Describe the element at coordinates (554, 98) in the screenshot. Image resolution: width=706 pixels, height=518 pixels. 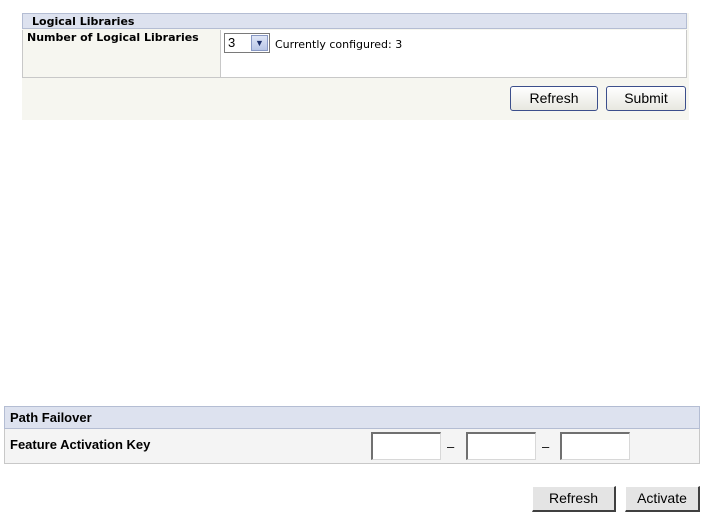
I see `logical-libraries-refresh-button: Refresh` at that location.